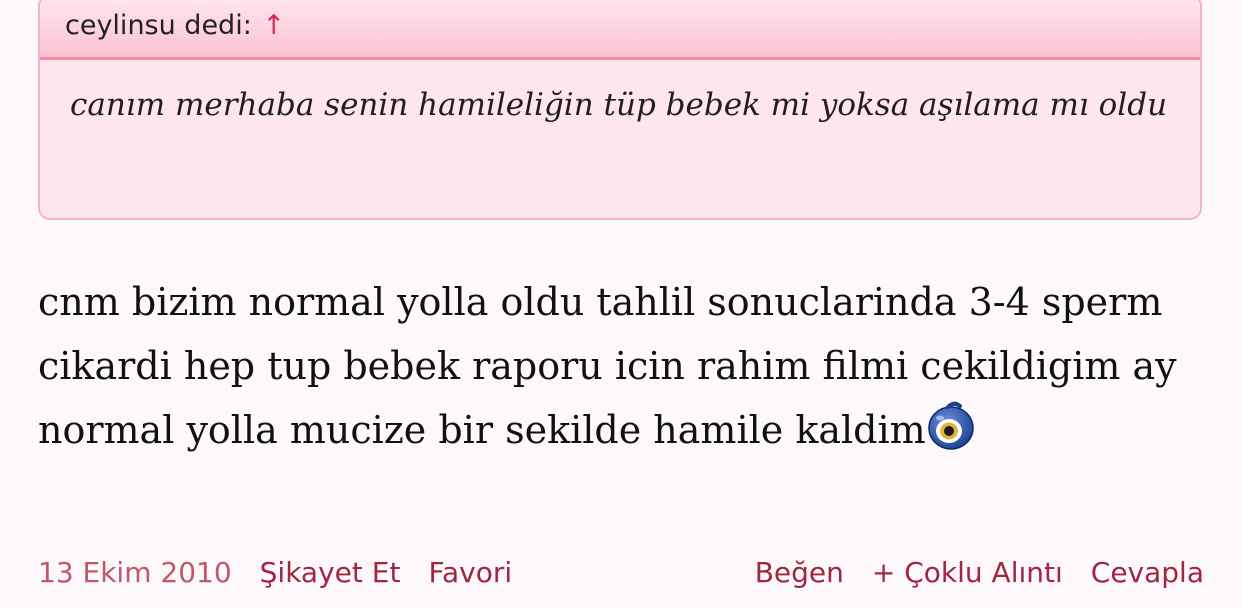 This screenshot has height=608, width=1242. I want to click on reply-link: Cevapla, so click(1147, 572).